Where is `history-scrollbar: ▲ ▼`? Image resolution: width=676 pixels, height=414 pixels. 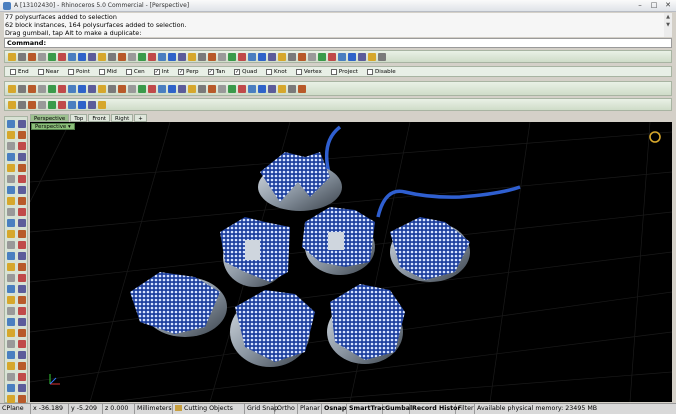 history-scrollbar: ▲ ▼ is located at coordinates (668, 25).